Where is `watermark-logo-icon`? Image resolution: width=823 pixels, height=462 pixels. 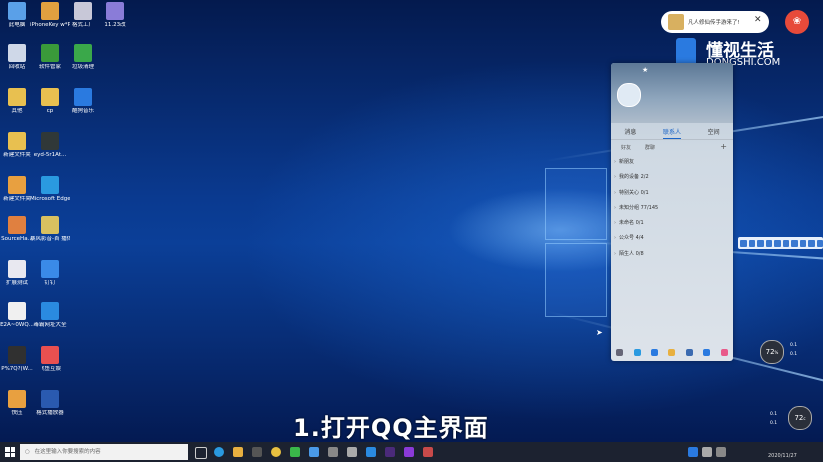 watermark-logo-icon is located at coordinates (686, 52).